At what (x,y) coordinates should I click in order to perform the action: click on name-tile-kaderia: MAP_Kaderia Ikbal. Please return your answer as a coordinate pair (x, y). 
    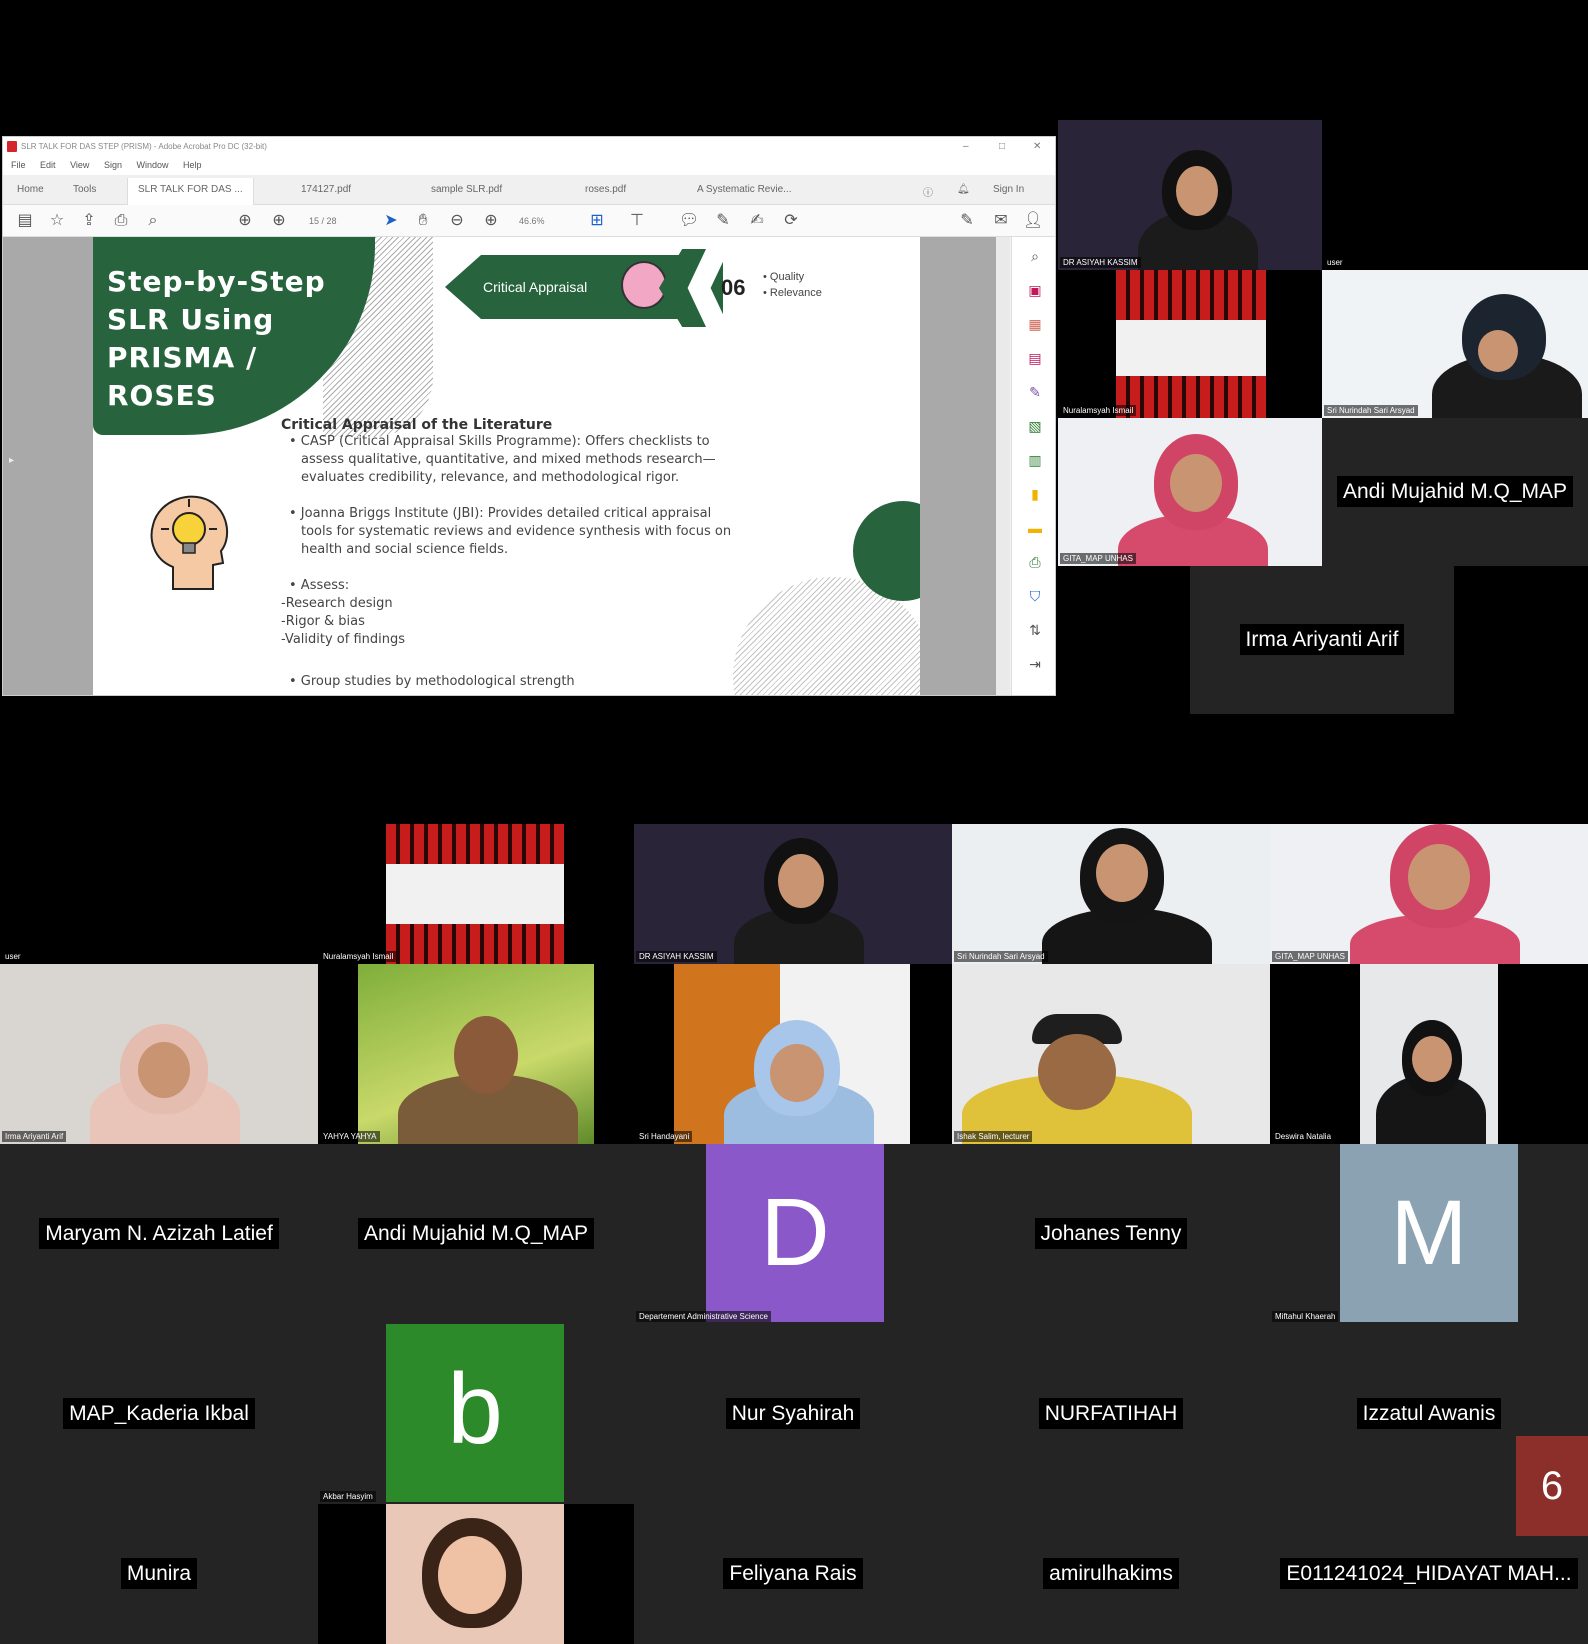
    Looking at the image, I should click on (159, 1414).